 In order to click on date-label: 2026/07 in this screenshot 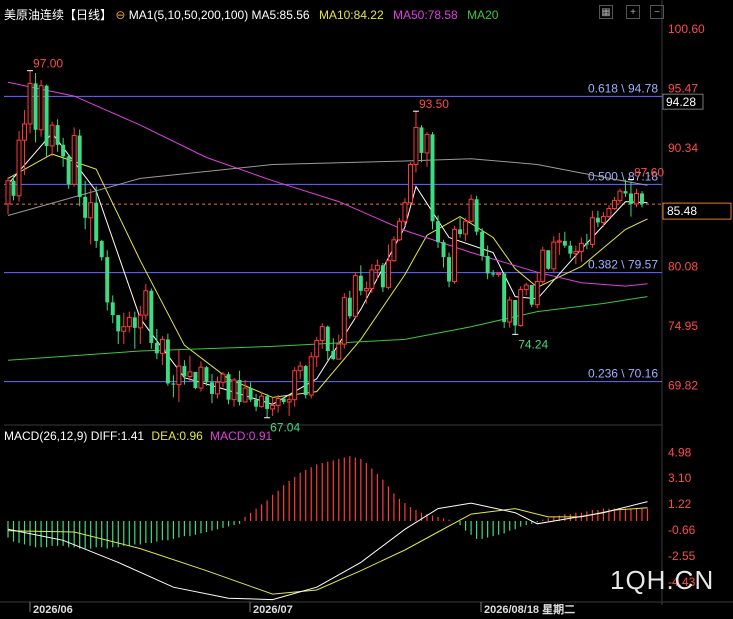, I will do `click(273, 610)`.